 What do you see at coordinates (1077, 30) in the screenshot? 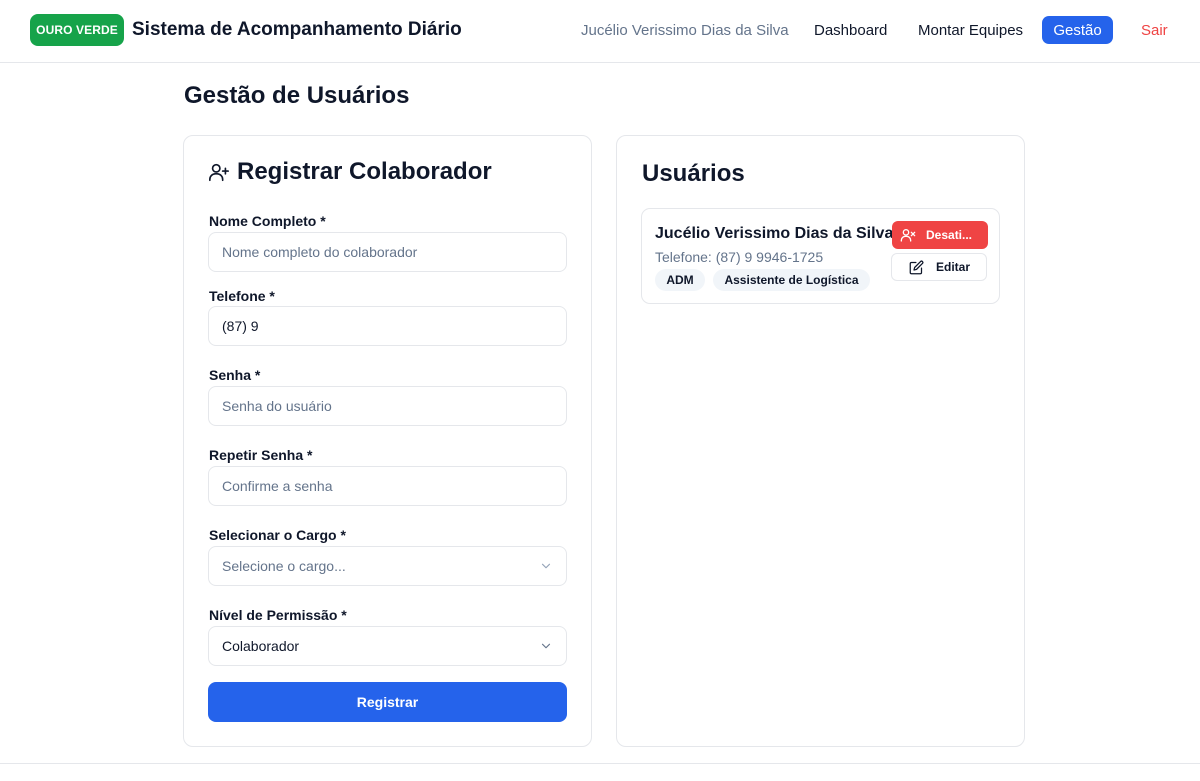
I see `nav-gestao-link-active: Gestão` at bounding box center [1077, 30].